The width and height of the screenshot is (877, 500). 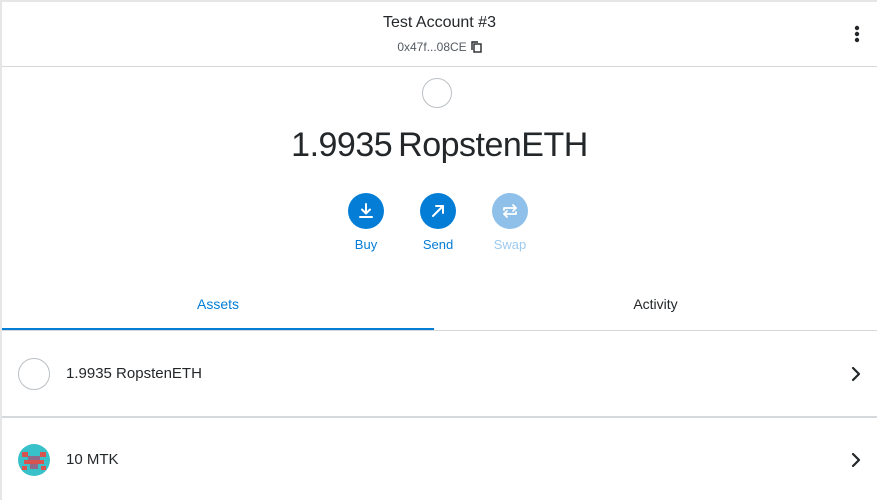 I want to click on asset-label: 1.9935 RopstenETH, so click(x=134, y=373).